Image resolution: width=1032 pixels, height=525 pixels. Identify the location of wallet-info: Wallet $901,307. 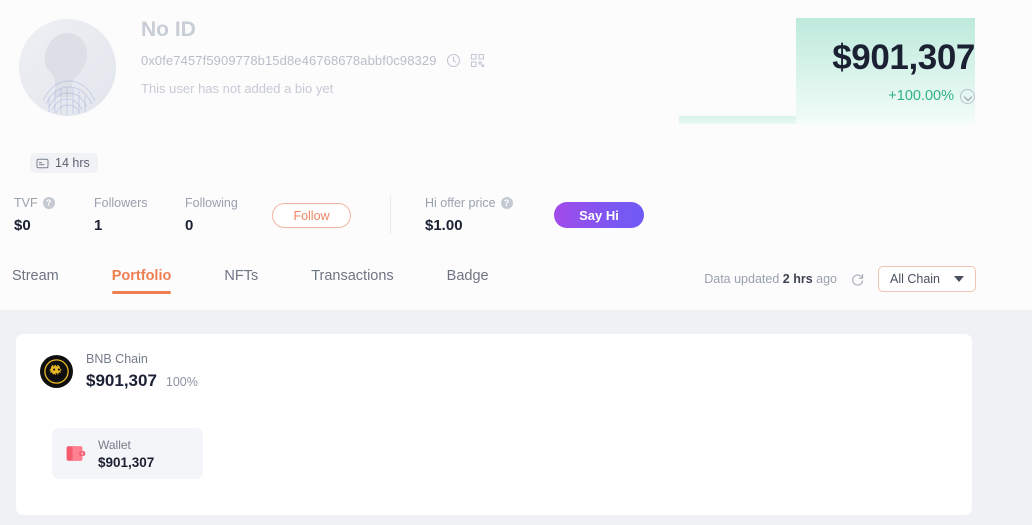
(126, 454).